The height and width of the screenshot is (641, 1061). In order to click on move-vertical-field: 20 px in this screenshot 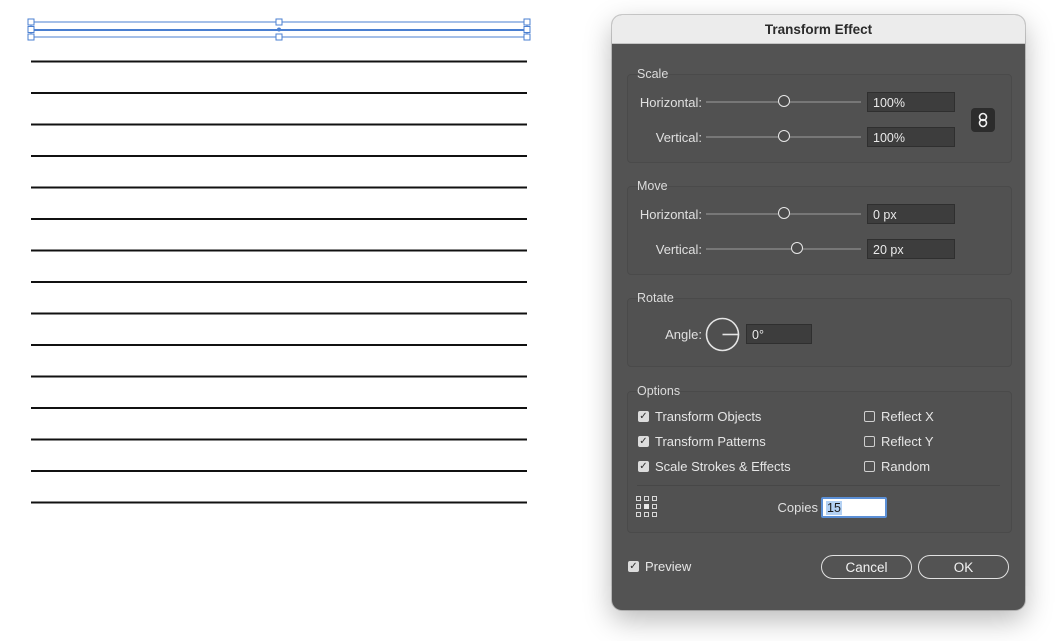, I will do `click(911, 249)`.